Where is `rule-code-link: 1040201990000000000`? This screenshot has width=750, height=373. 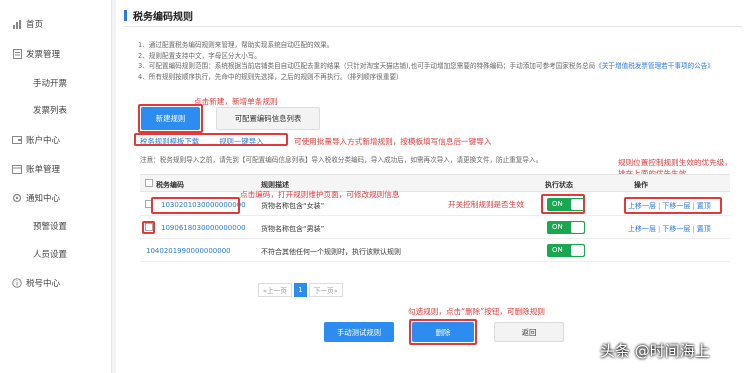
rule-code-link: 1040201990000000000 is located at coordinates (188, 251).